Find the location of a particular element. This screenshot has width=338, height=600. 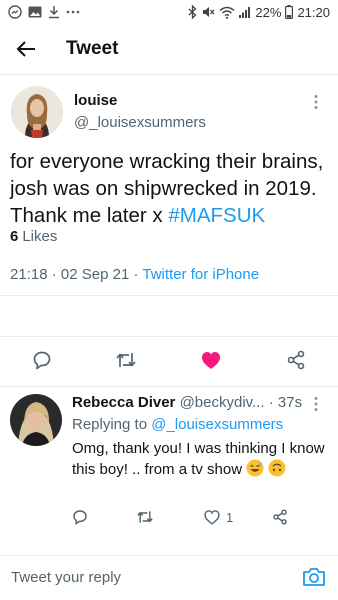

battery-percent: 22% is located at coordinates (268, 12).